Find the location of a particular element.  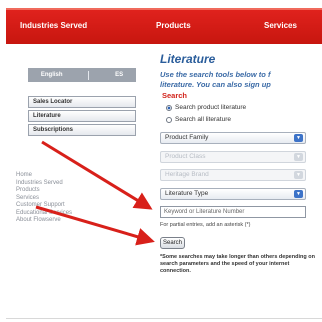

annotation-arrows is located at coordinates (95, 193).